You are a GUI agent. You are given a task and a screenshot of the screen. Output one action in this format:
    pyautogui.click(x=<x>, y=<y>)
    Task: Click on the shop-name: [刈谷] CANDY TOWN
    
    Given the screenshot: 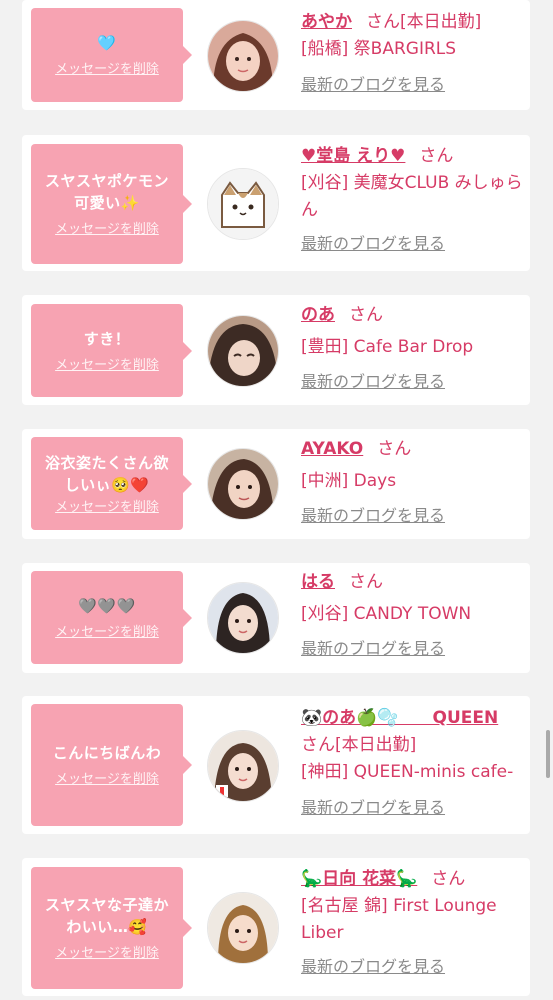 What is the action you would take?
    pyautogui.click(x=386, y=614)
    